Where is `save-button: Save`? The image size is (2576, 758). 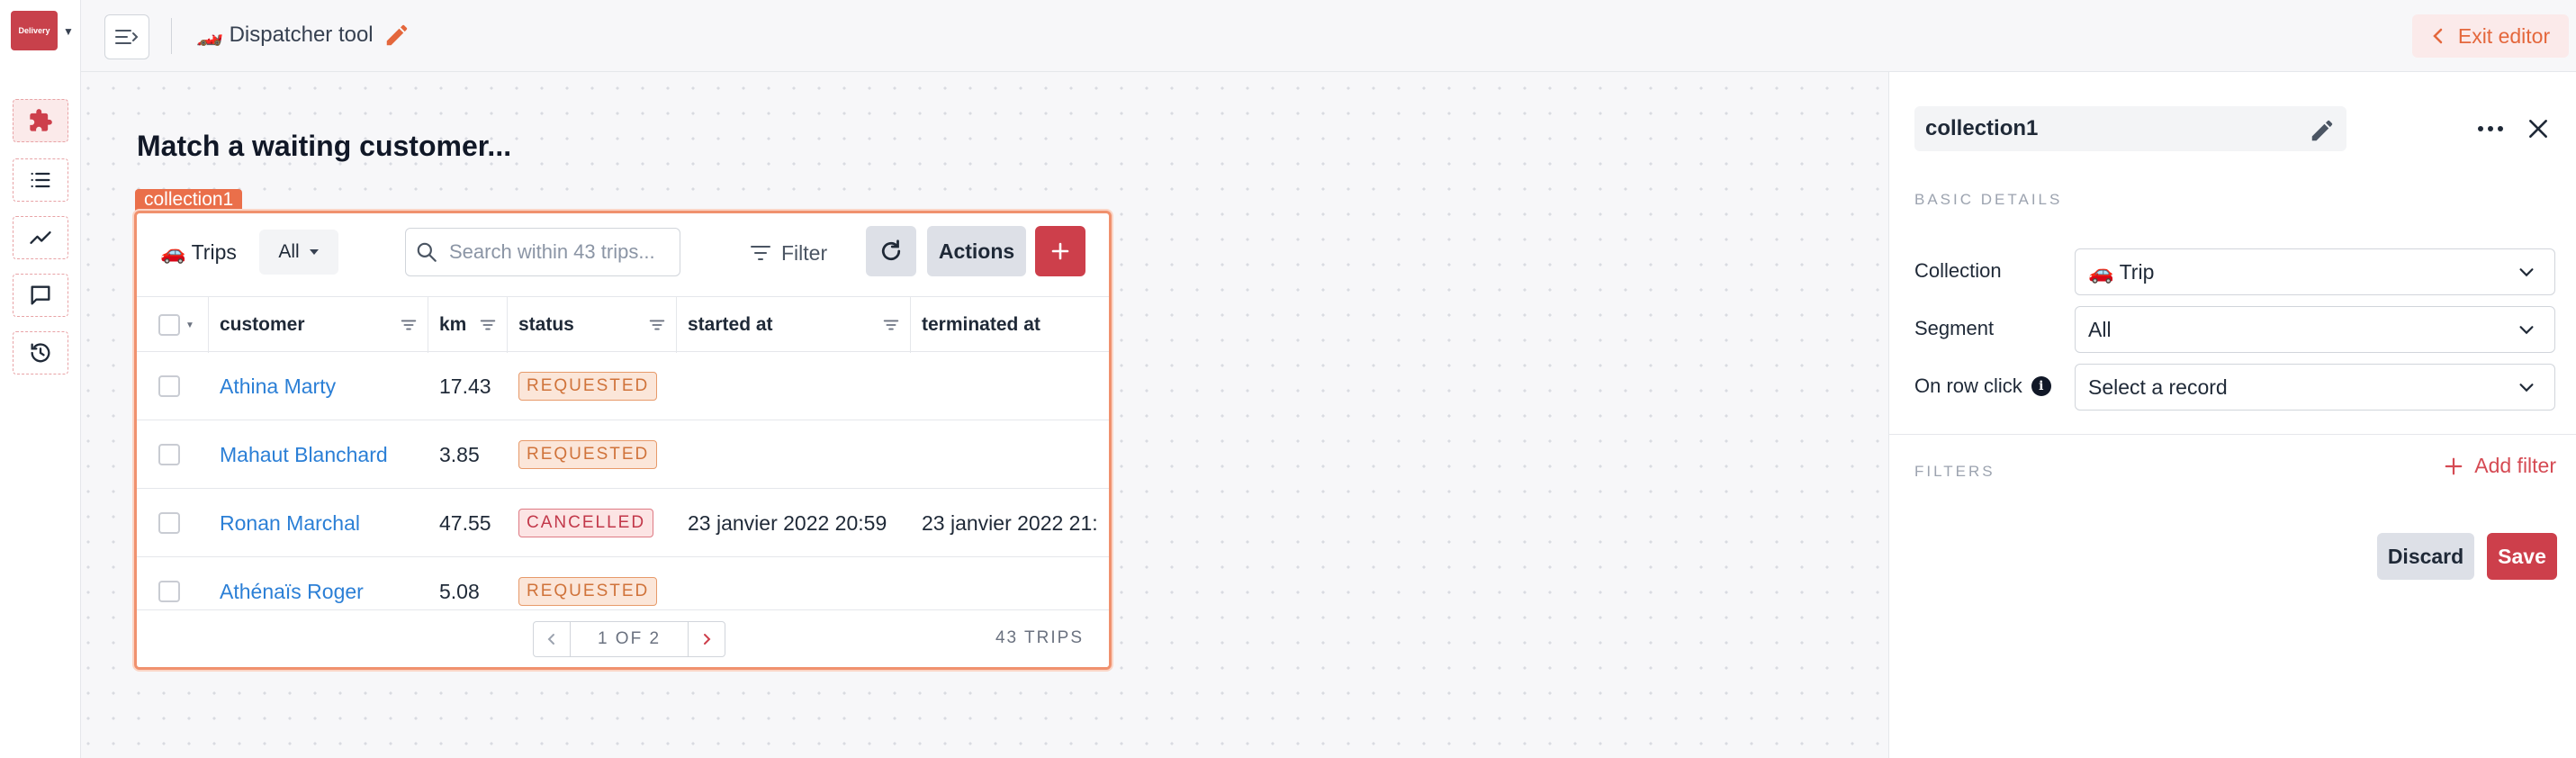 save-button: Save is located at coordinates (2522, 556).